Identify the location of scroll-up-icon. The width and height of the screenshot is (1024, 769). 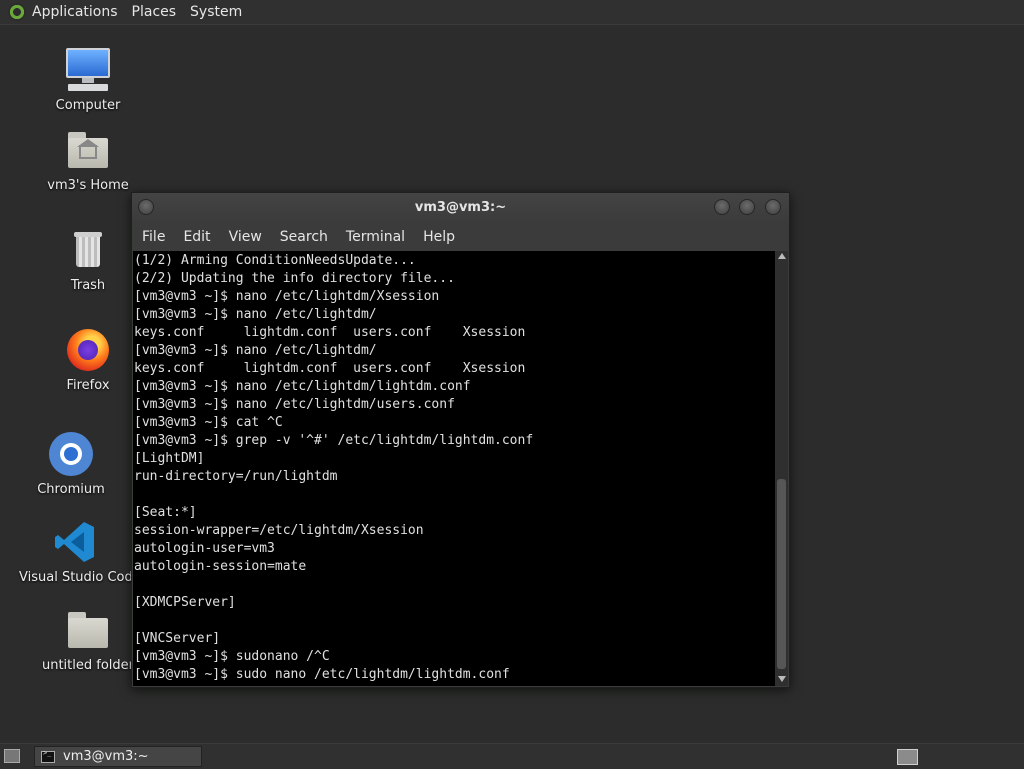
(782, 256).